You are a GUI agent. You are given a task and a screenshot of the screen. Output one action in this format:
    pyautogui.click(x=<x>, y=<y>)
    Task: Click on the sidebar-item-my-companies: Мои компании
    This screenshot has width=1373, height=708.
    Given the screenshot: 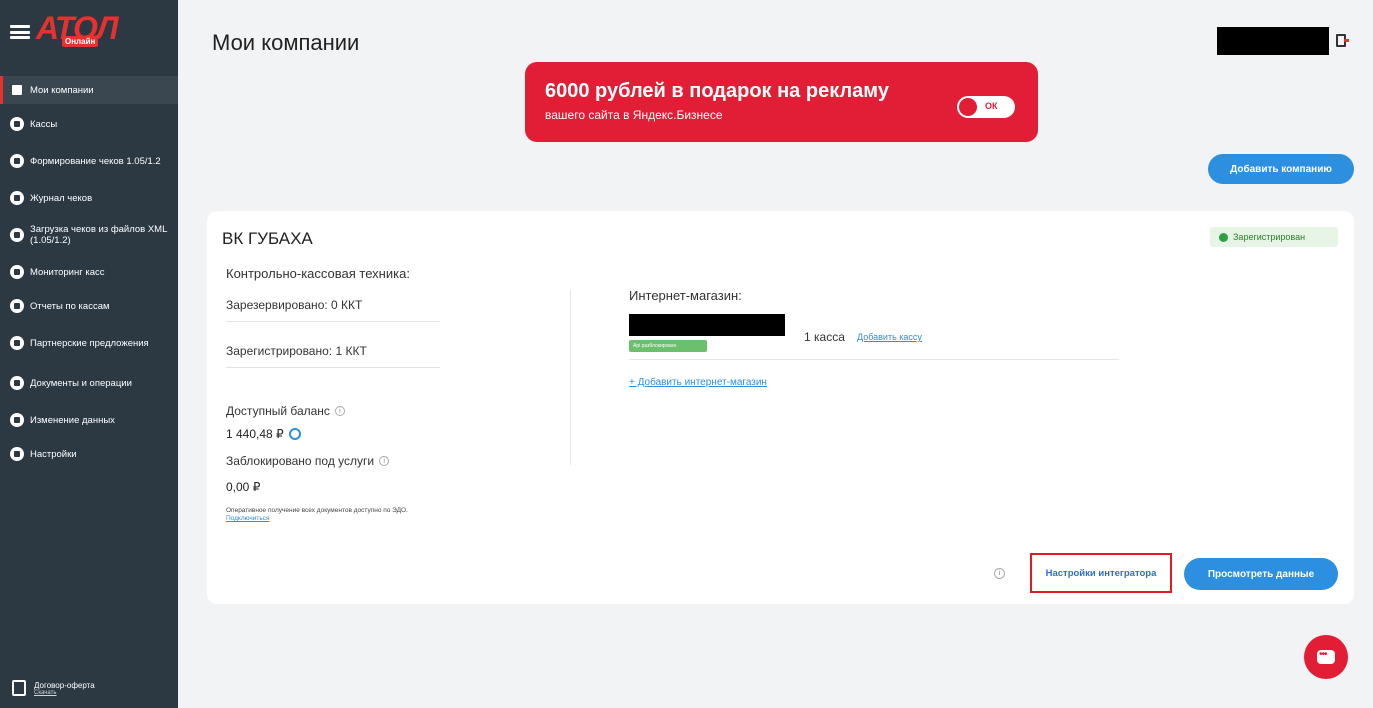 What is the action you would take?
    pyautogui.click(x=89, y=90)
    